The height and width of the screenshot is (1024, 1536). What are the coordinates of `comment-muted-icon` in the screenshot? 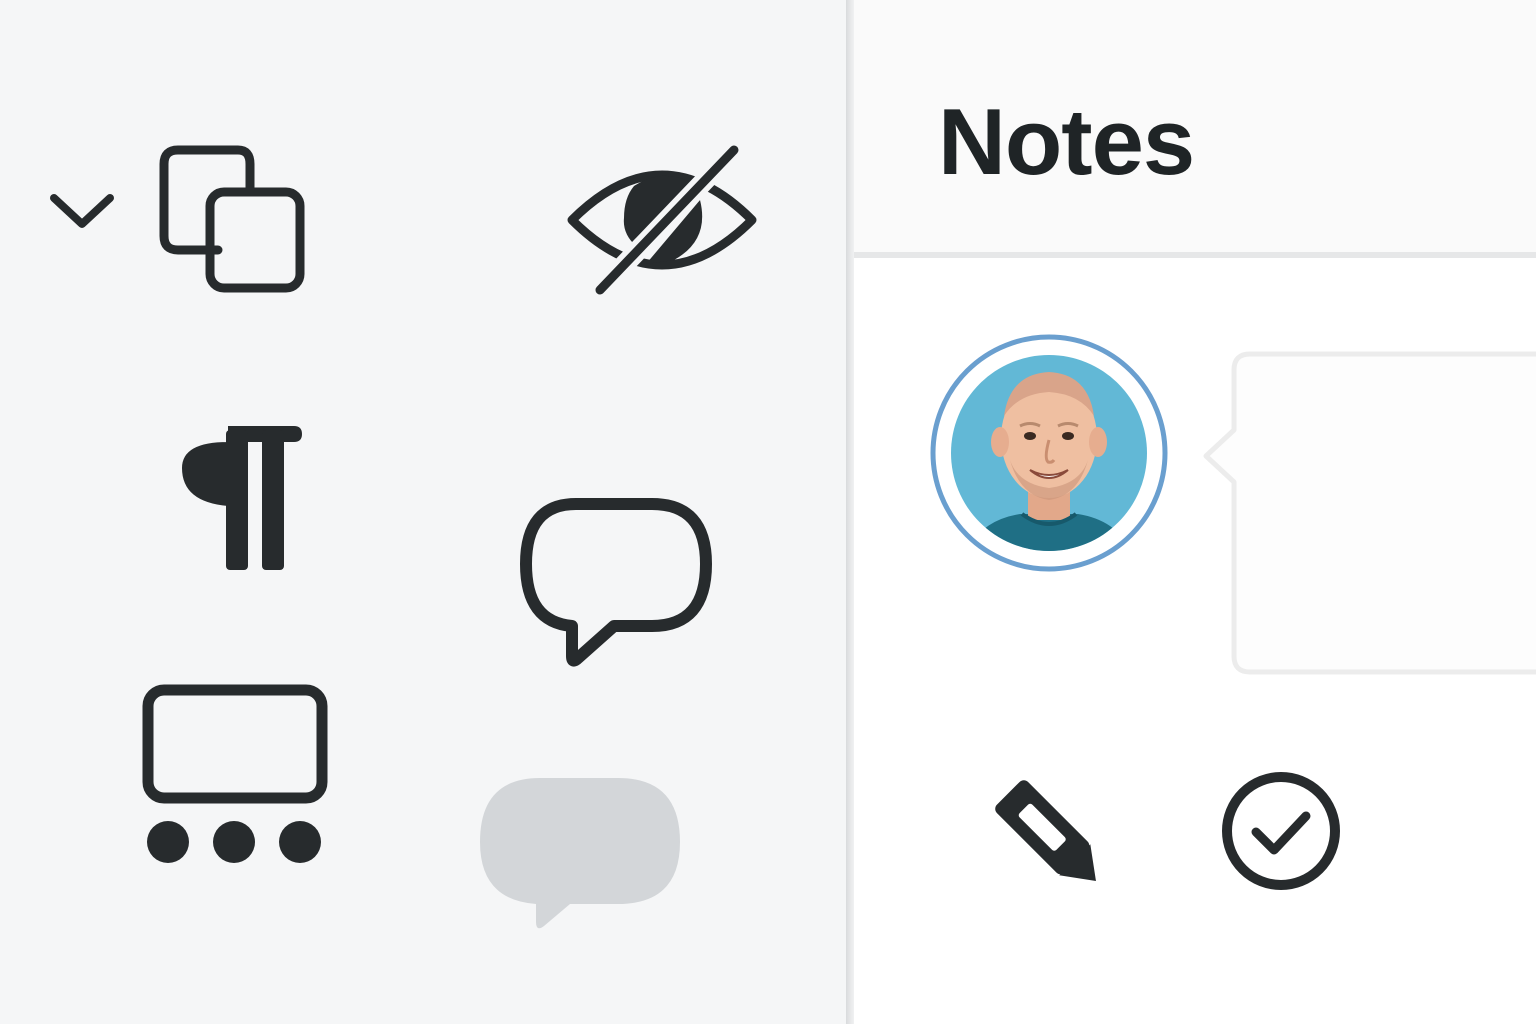 It's located at (580, 854).